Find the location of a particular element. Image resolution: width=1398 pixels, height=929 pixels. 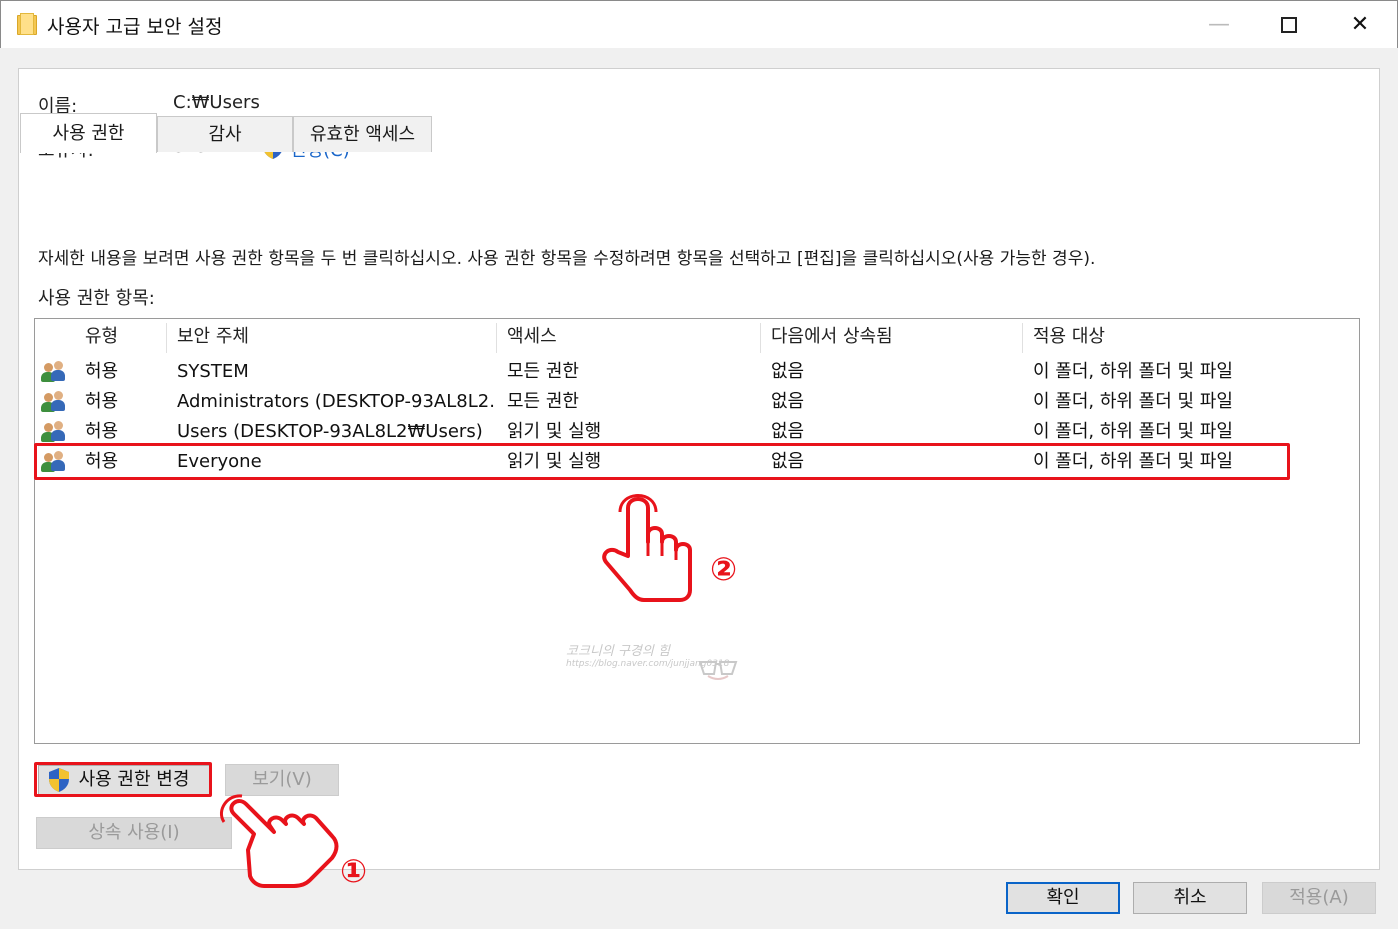

close-button: ✕ is located at coordinates (1360, 25).